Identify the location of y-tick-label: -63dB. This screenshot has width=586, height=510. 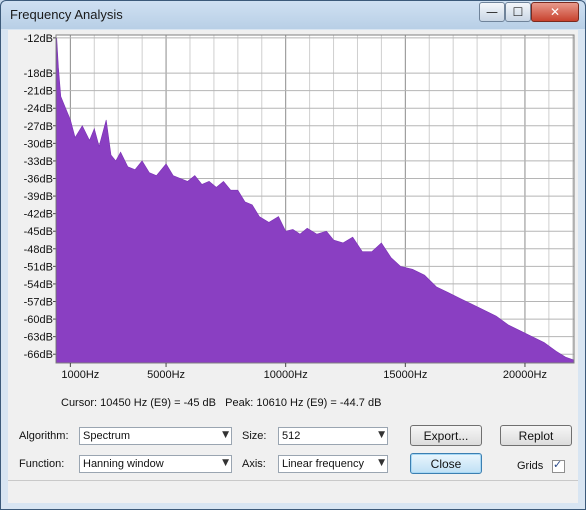
(38, 338).